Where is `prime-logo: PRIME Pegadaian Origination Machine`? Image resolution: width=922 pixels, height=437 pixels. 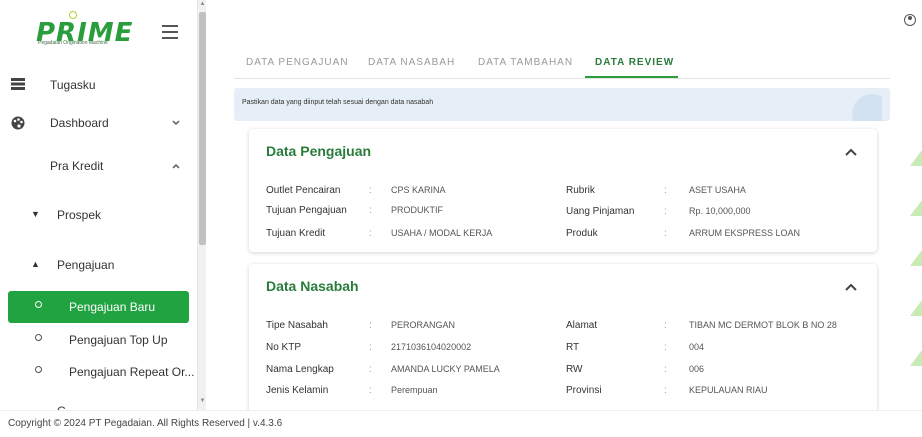 prime-logo: PRIME Pegadaian Origination Machine is located at coordinates (84, 30).